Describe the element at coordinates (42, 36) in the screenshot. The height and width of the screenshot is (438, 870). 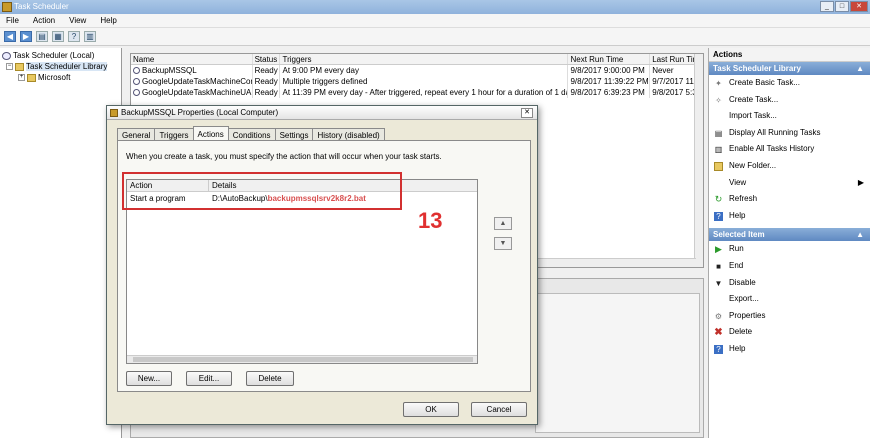
I see `folder-up-icon: ▤` at that location.